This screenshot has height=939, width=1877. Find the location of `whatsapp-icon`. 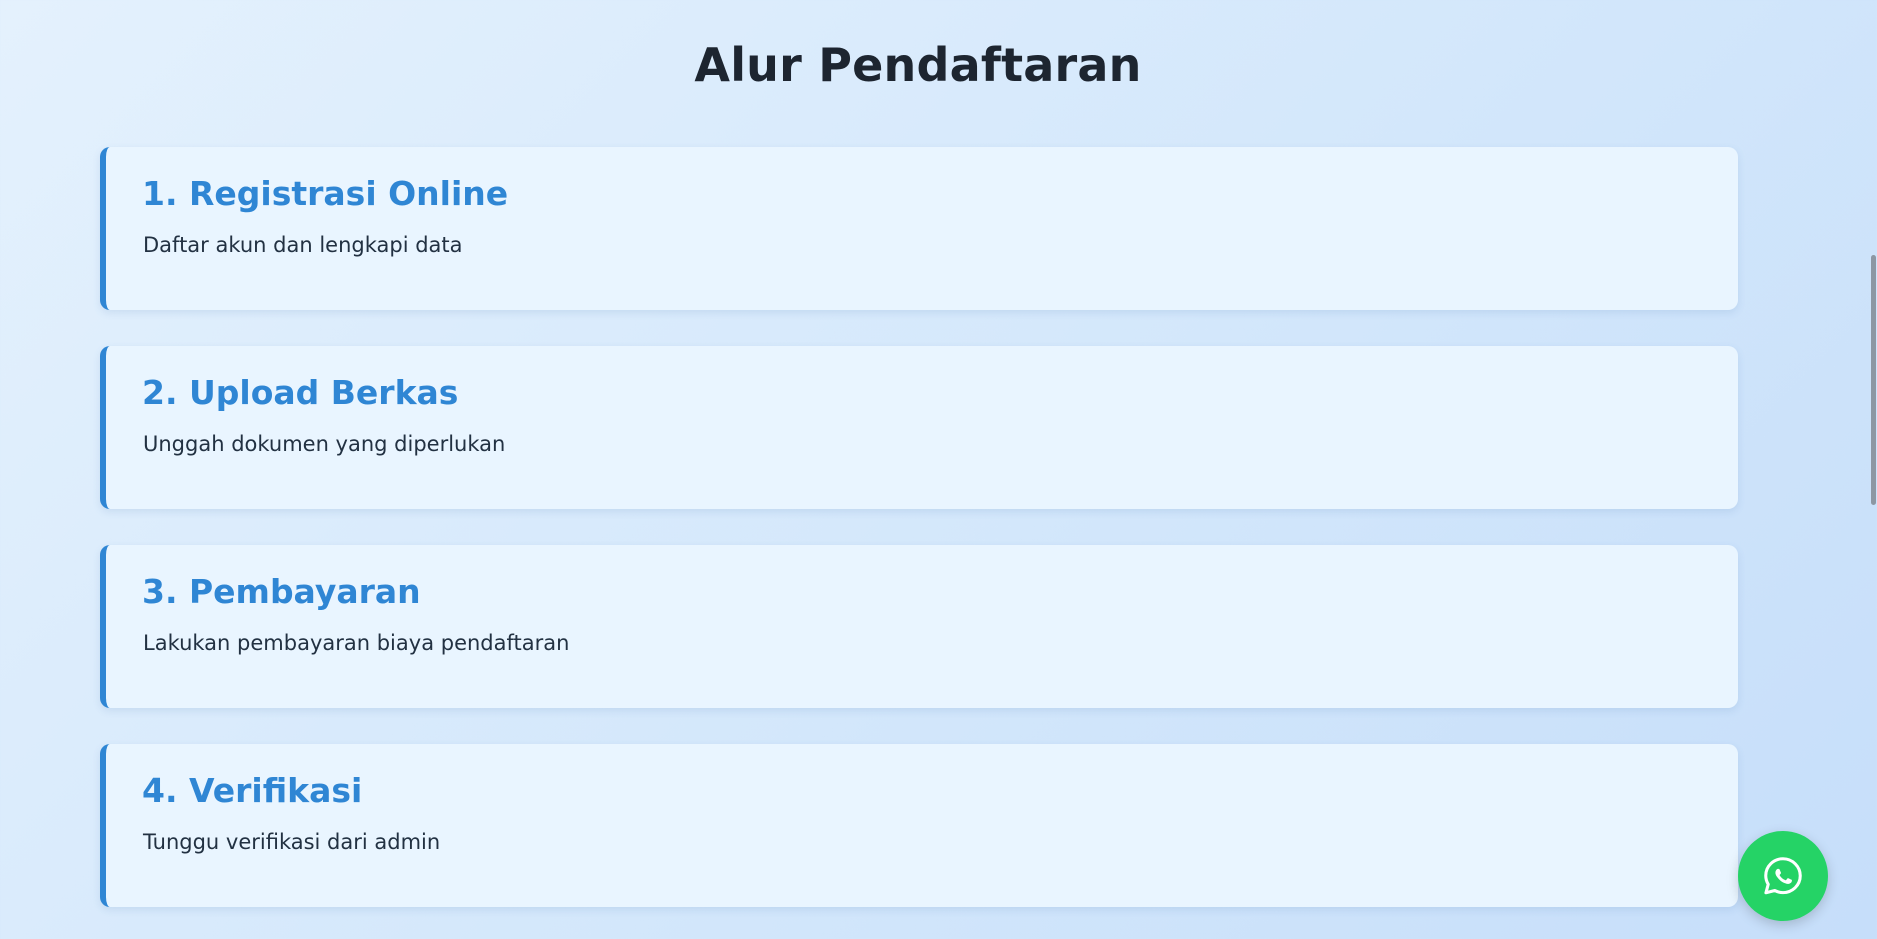

whatsapp-icon is located at coordinates (1783, 876).